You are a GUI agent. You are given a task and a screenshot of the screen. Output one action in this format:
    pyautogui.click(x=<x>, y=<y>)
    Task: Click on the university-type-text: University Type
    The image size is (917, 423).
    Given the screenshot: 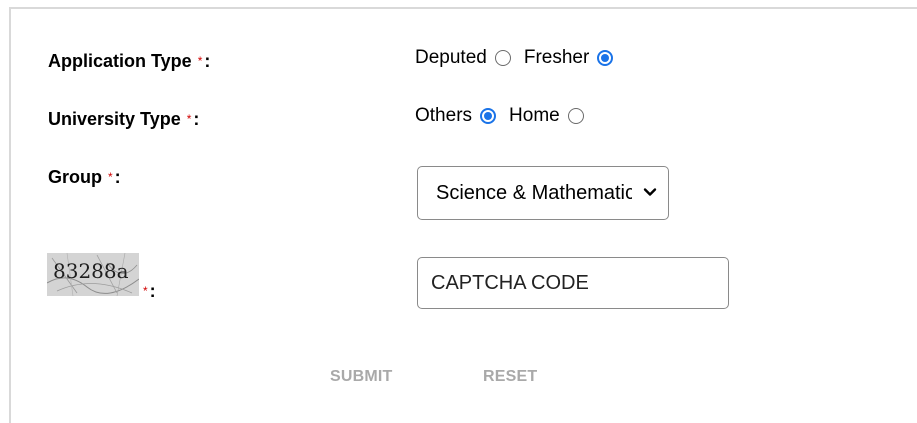 What is the action you would take?
    pyautogui.click(x=114, y=119)
    